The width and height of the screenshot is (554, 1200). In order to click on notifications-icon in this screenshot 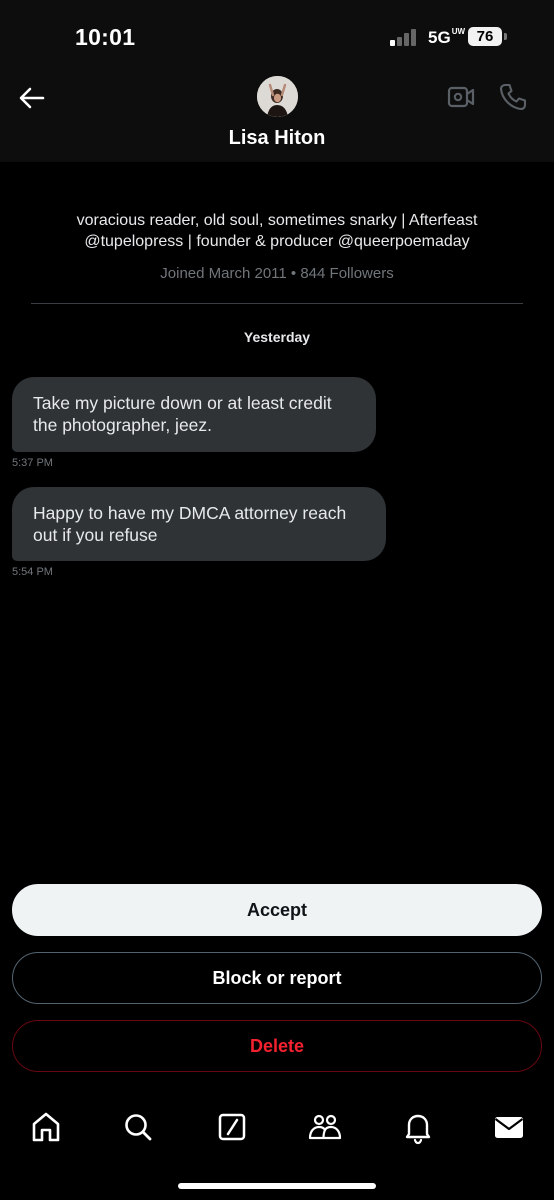, I will do `click(418, 1129)`.